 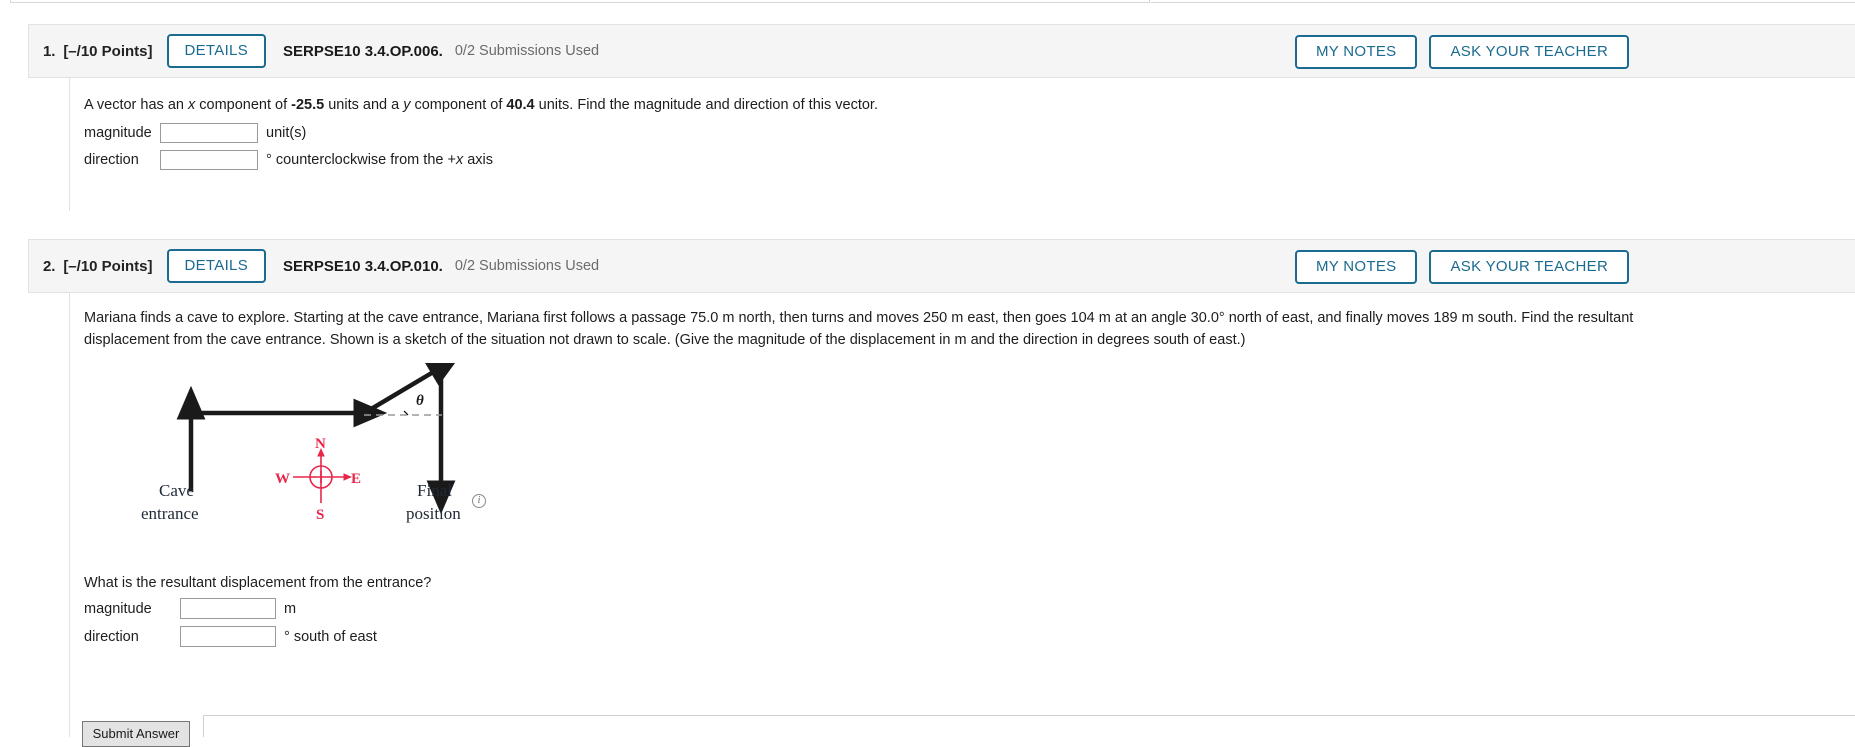 What do you see at coordinates (243, 105) in the screenshot?
I see `q1-prompt-part2: component of` at bounding box center [243, 105].